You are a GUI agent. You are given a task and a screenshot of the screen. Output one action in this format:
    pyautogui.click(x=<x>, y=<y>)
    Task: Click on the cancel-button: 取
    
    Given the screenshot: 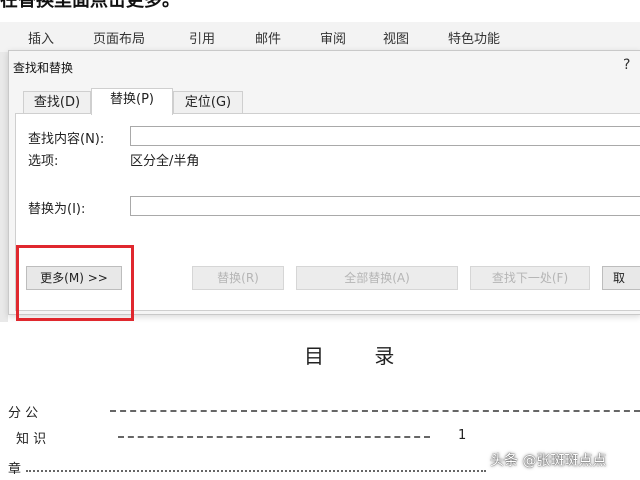 What is the action you would take?
    pyautogui.click(x=621, y=278)
    